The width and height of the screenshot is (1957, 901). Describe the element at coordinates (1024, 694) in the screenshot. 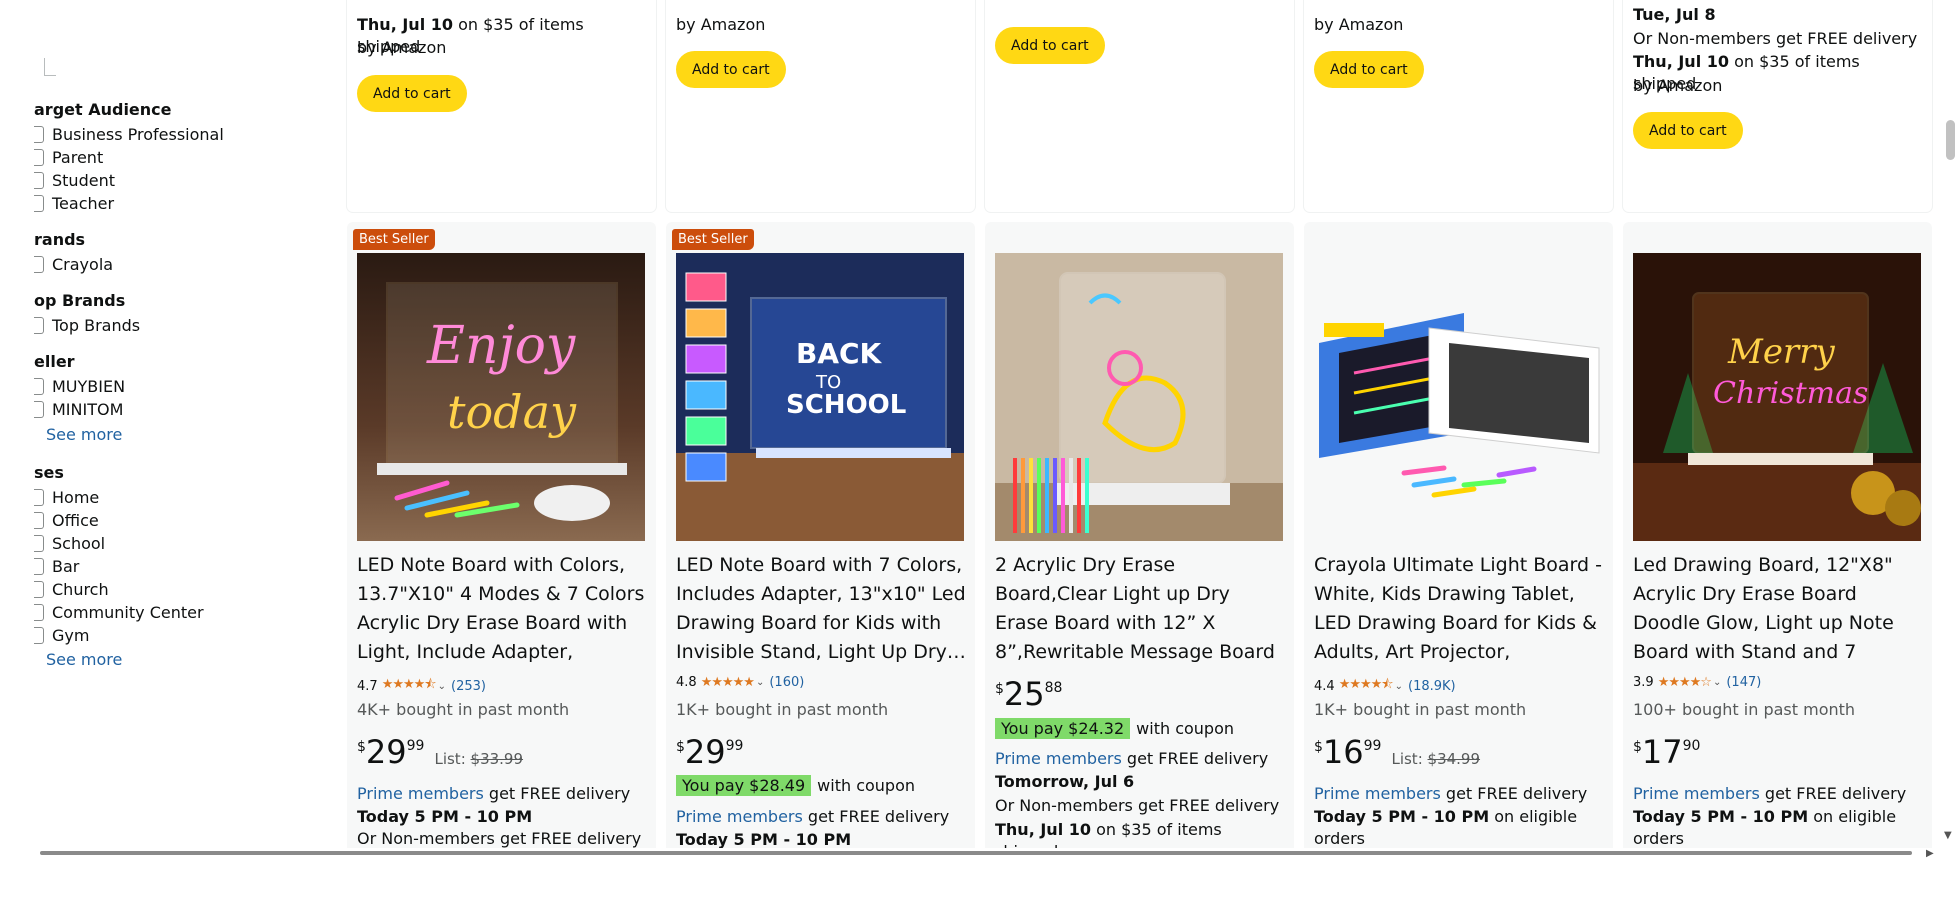

I see `price-whole: 25` at that location.